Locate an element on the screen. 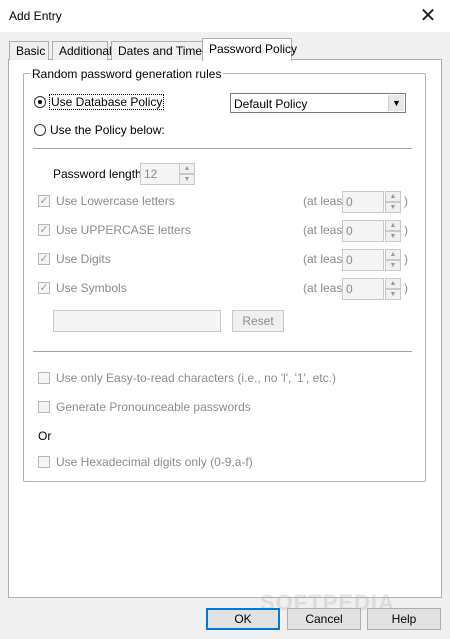 Image resolution: width=450 pixels, height=639 pixels. use-policy-below-radio is located at coordinates (40, 130).